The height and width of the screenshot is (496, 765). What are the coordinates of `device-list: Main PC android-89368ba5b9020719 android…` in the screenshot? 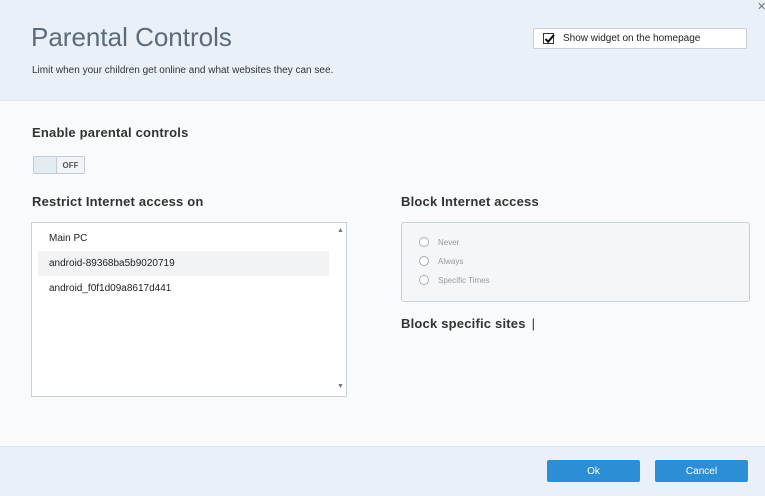 It's located at (189, 309).